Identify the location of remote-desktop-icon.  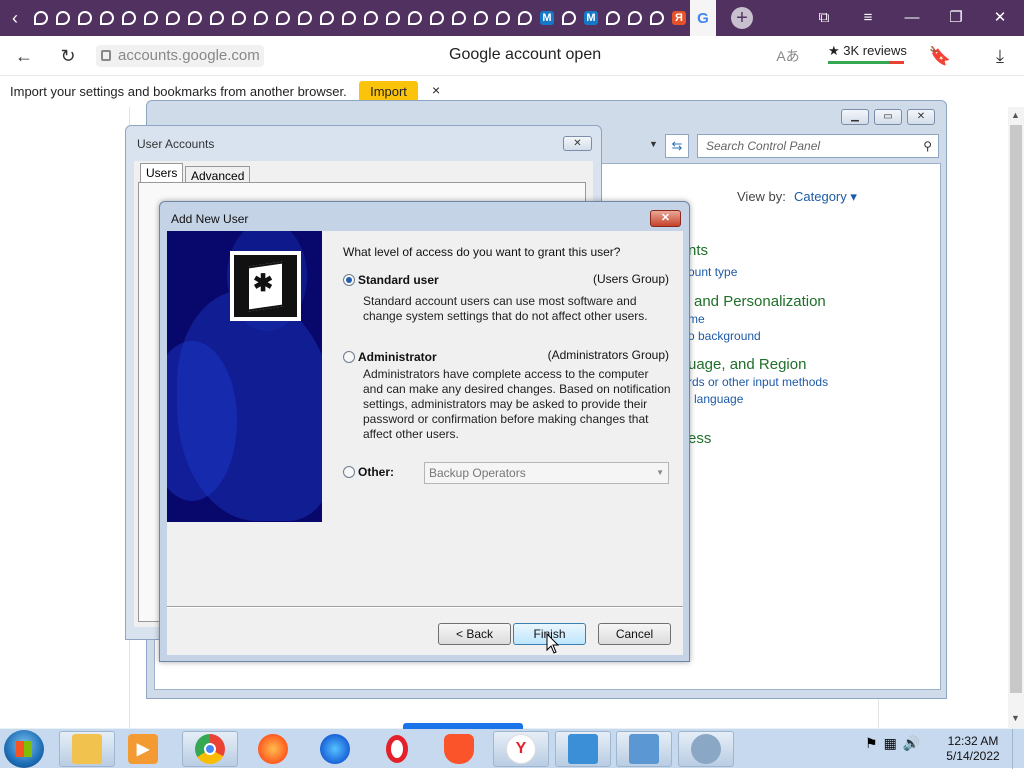
(583, 749).